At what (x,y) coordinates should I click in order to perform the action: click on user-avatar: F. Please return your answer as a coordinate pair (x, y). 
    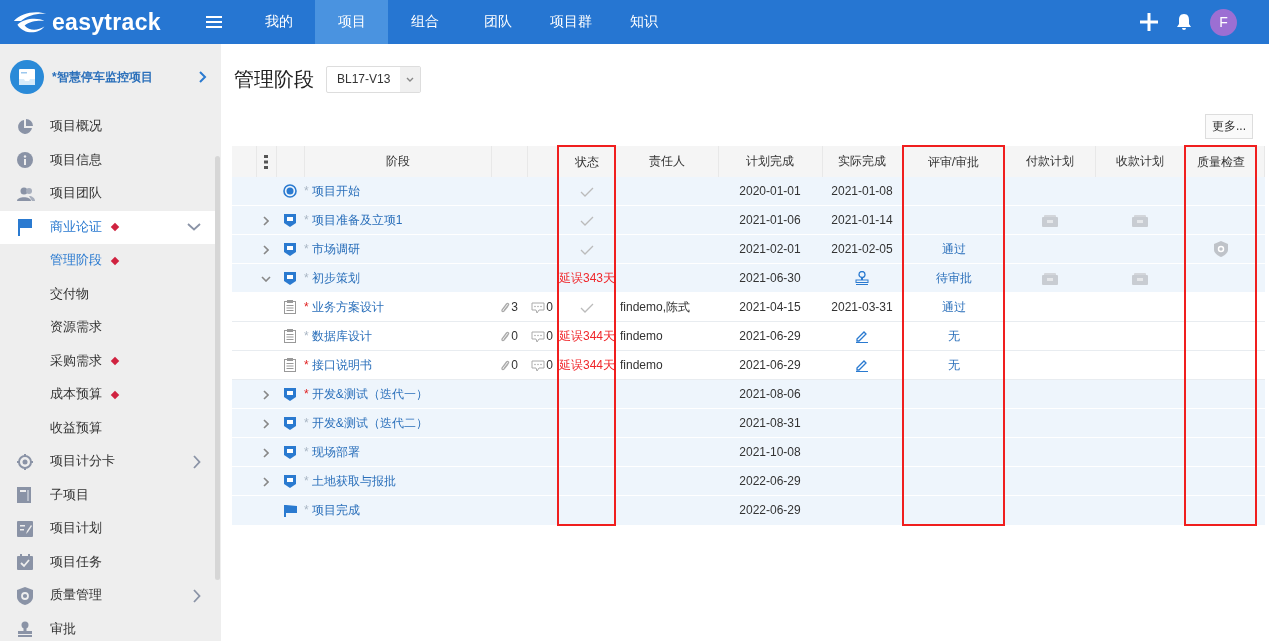
    Looking at the image, I should click on (1223, 22).